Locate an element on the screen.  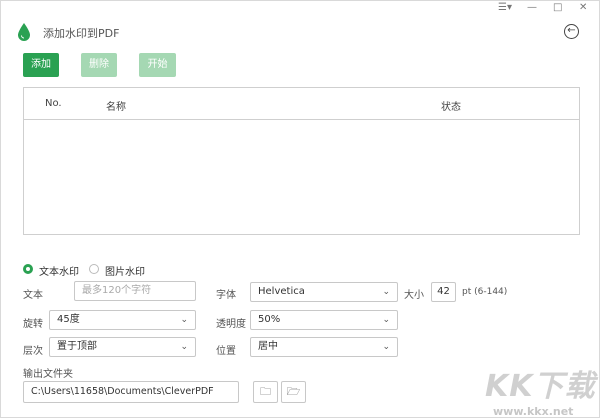
site-watermark-url: www.kkx.net is located at coordinates (533, 411).